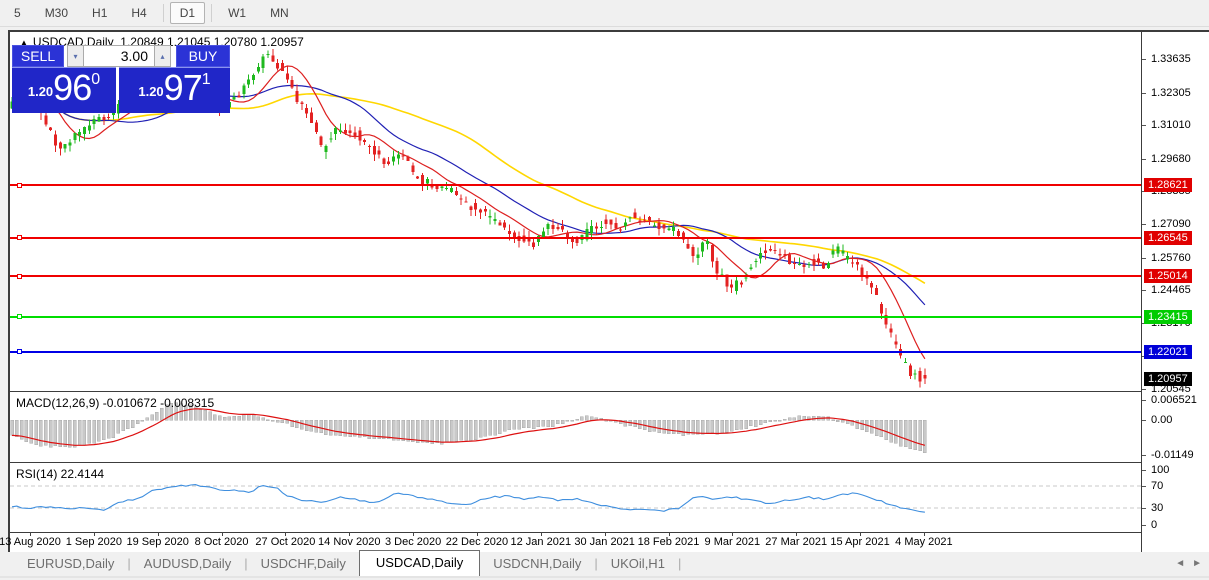 This screenshot has width=1209, height=580. Describe the element at coordinates (279, 13) in the screenshot. I see `timeframe-button-mn: MN` at that location.